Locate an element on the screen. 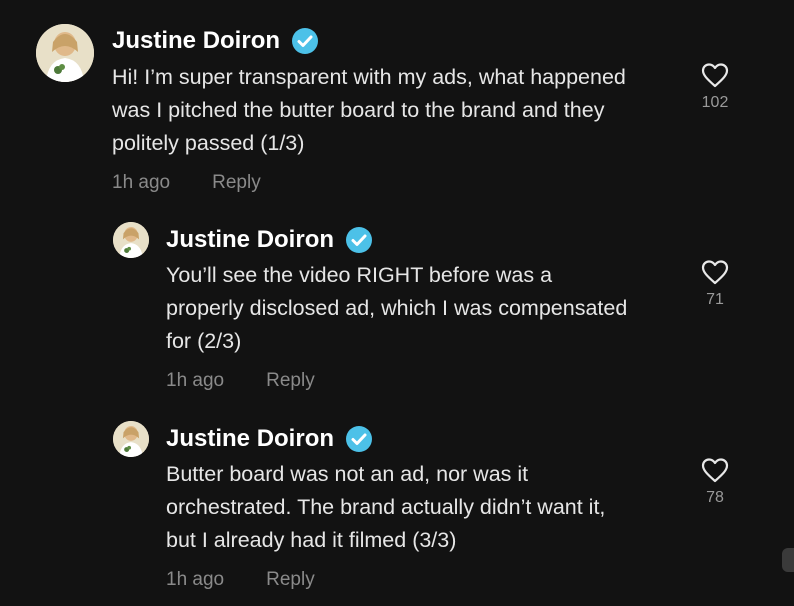  scrollbar-thumb is located at coordinates (788, 560).